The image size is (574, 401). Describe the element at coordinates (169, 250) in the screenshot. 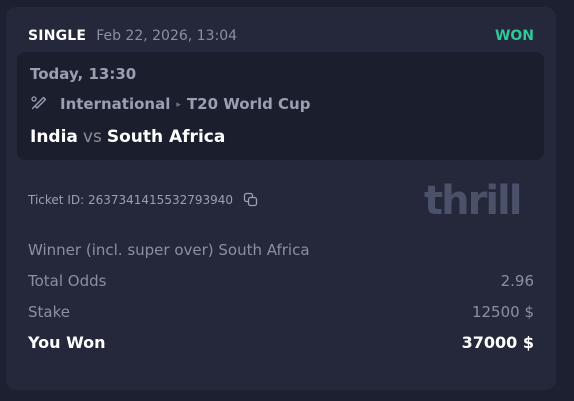

I see `selection-text: Winner (incl. super over) South Africa` at that location.